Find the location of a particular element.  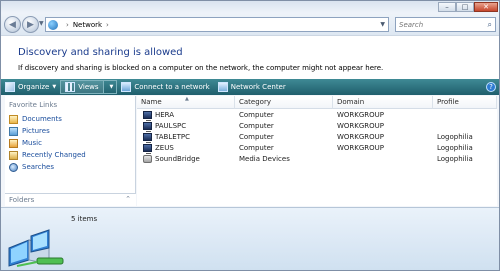

column-header-label: Domain is located at coordinates (351, 102).